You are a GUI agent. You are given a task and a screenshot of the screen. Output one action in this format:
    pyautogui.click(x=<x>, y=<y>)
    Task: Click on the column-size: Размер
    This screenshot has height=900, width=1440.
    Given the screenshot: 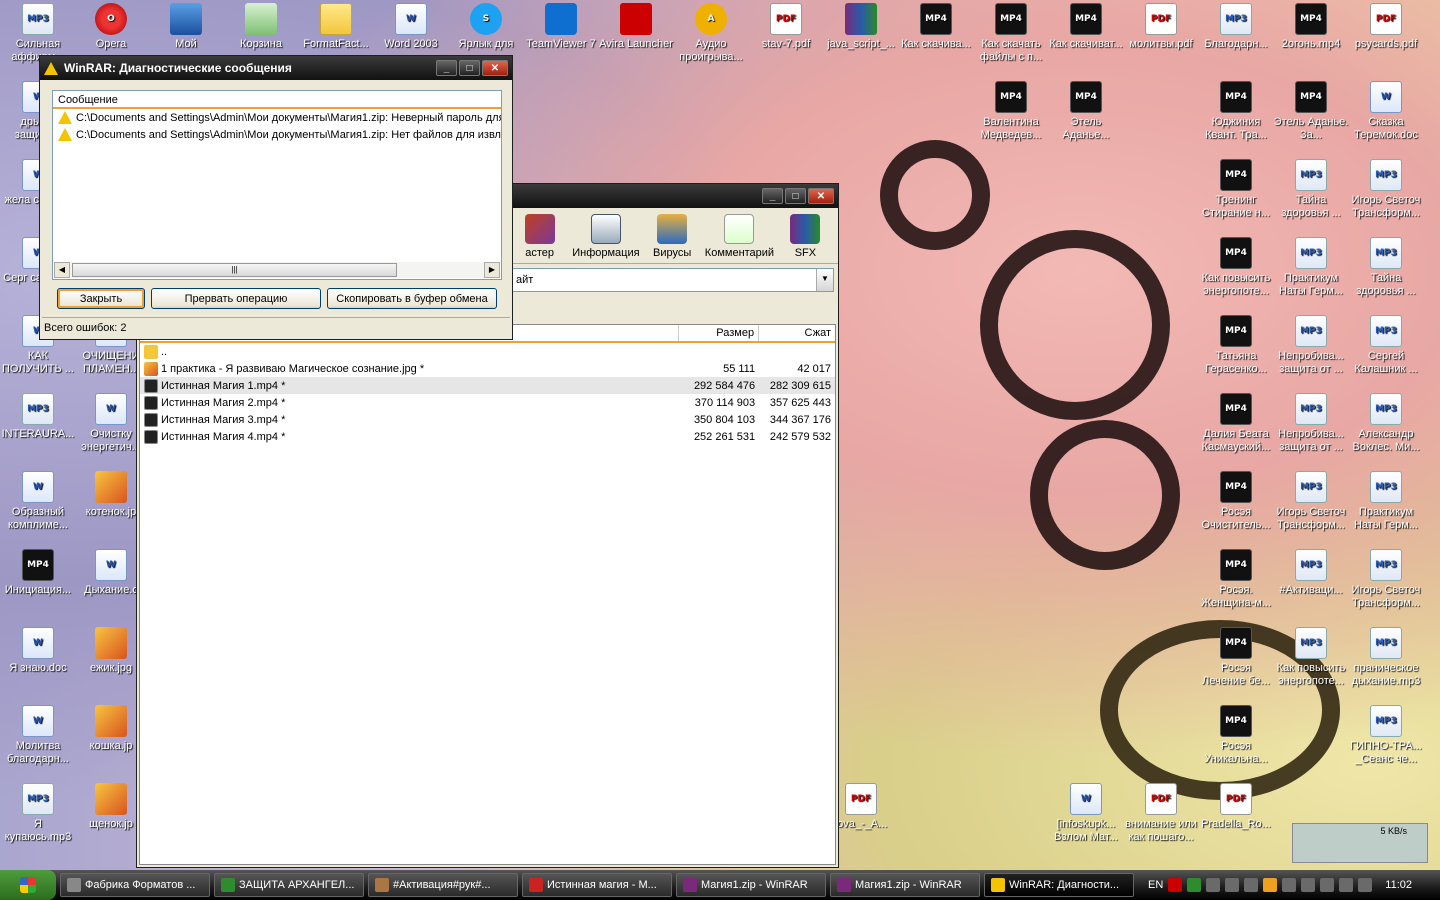 What is the action you would take?
    pyautogui.click(x=719, y=333)
    